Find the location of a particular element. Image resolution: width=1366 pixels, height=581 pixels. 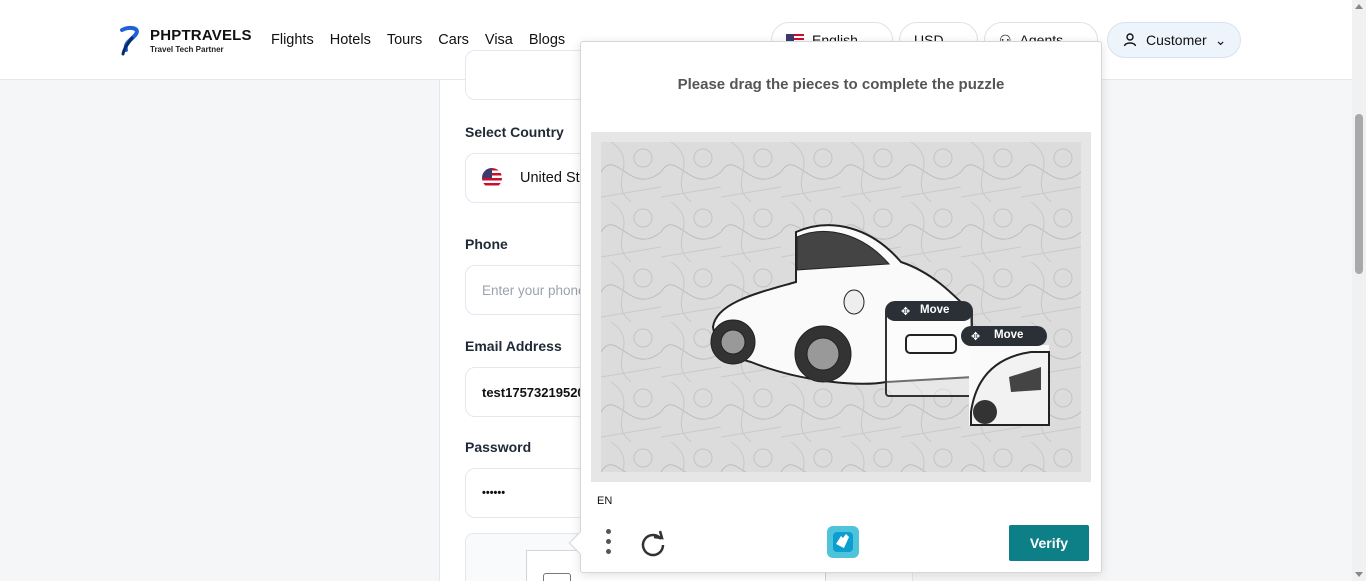

puzzle-piece is located at coordinates (1009, 385).